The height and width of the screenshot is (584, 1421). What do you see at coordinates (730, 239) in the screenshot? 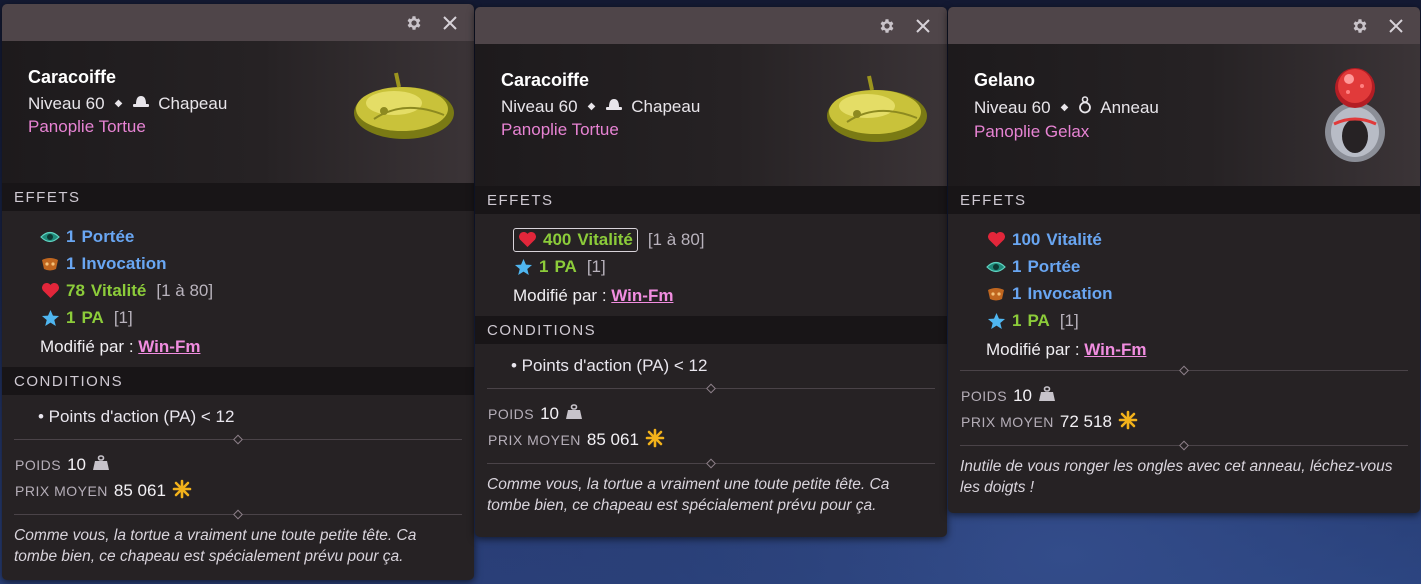
I see `effect-vitality: 400 Vitalité [1 à 80]` at bounding box center [730, 239].